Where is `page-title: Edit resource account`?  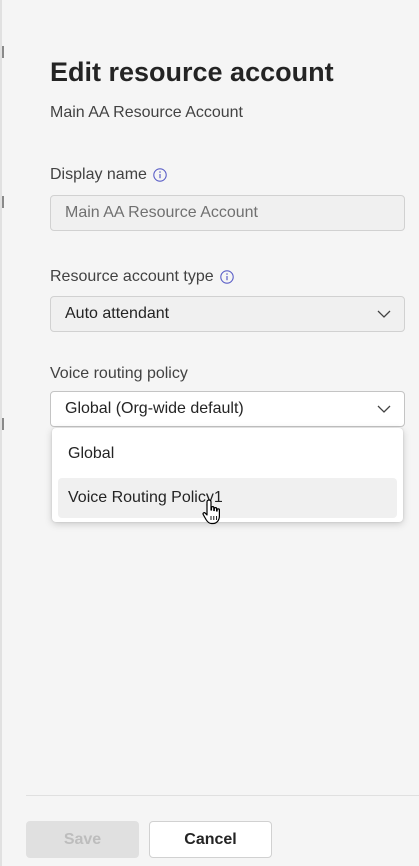 page-title: Edit resource account is located at coordinates (192, 72).